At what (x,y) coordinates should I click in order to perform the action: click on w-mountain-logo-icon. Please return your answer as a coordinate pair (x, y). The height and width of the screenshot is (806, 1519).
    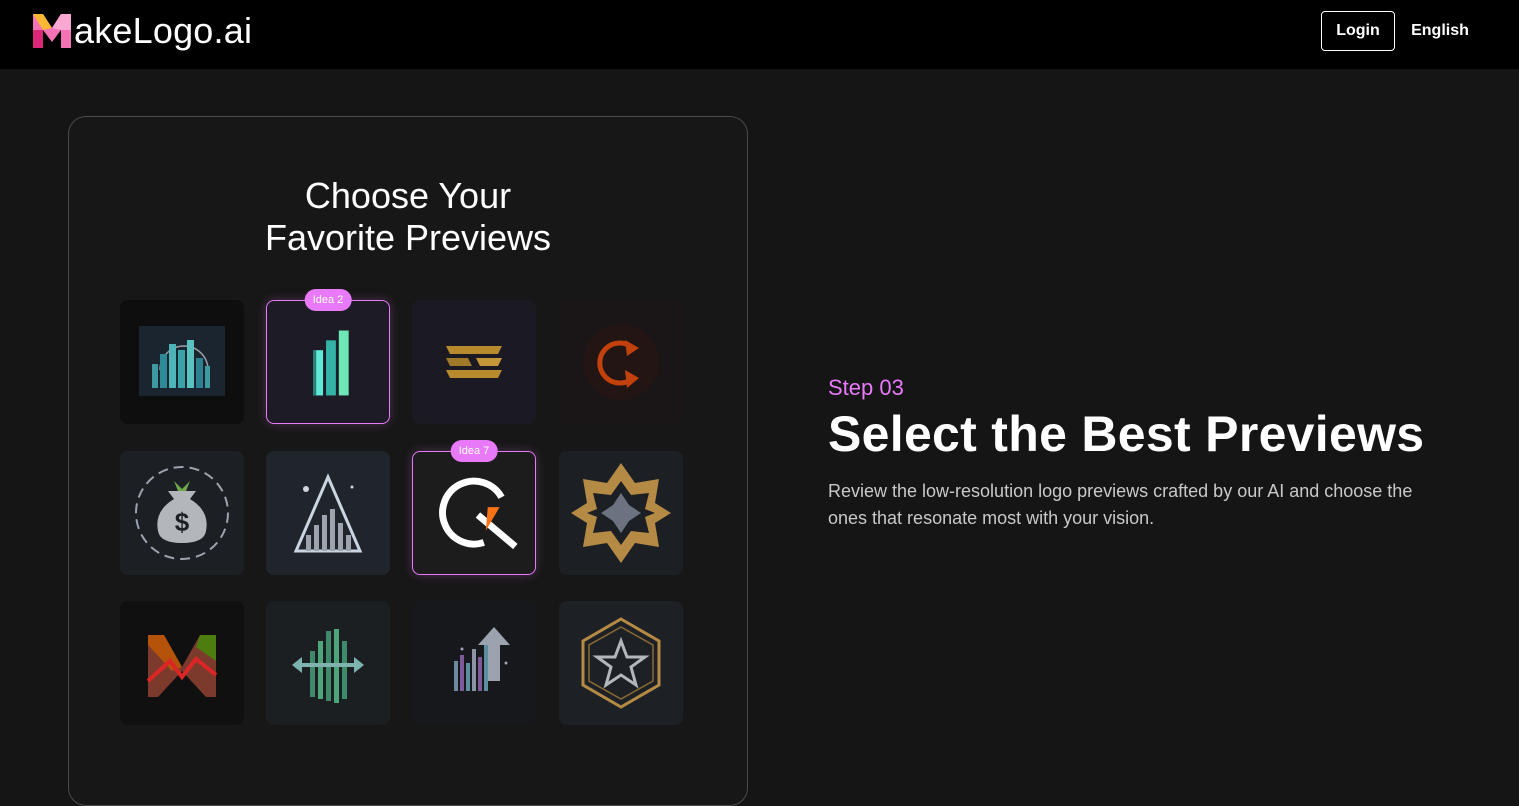
    Looking at the image, I should click on (182, 663).